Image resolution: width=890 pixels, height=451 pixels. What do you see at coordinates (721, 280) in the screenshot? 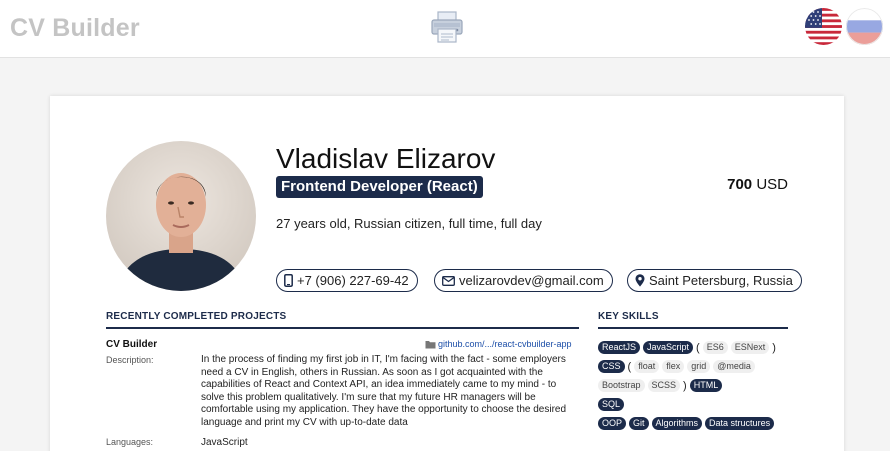
I see `location-text: Saint Petersburg, Russia` at bounding box center [721, 280].